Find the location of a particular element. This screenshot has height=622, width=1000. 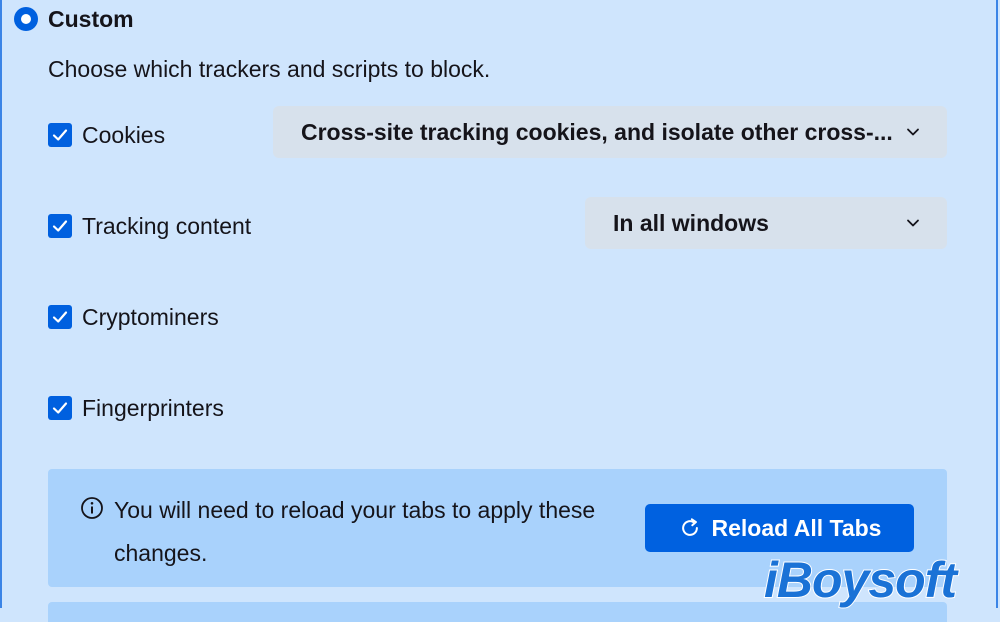

radio-selected-dot is located at coordinates (26, 19).